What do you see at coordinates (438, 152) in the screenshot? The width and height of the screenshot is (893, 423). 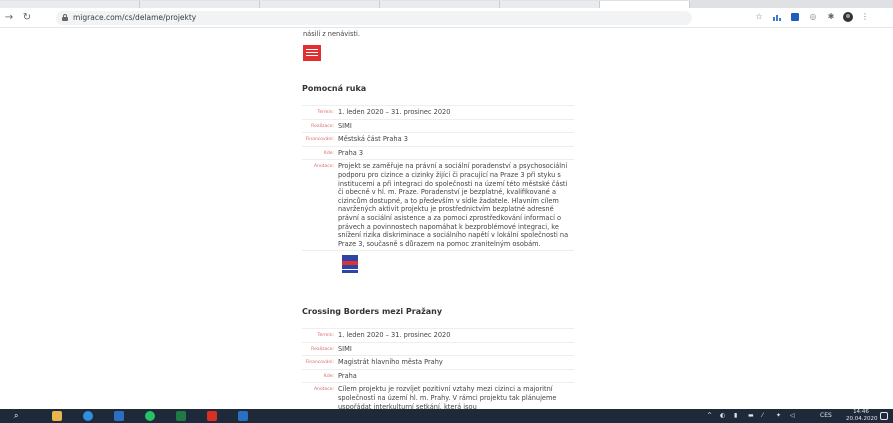 I see `project-row-location: Kde: Praha 3` at bounding box center [438, 152].